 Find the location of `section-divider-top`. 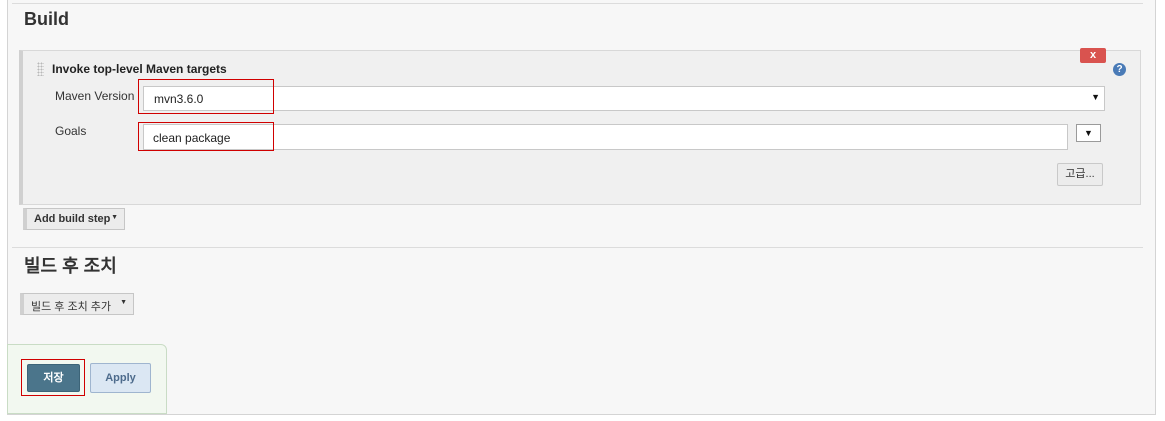

section-divider-top is located at coordinates (577, 3).